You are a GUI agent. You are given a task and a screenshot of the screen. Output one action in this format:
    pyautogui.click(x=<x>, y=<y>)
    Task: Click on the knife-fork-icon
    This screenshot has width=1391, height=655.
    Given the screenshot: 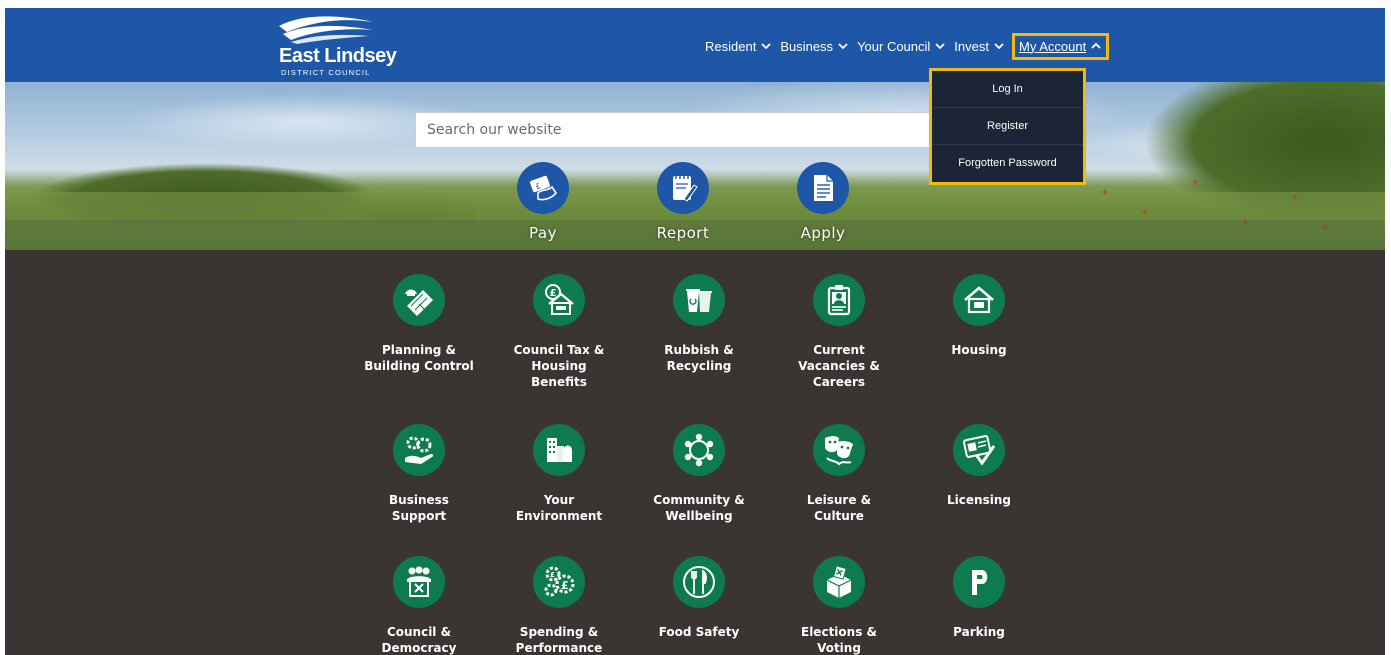 What is the action you would take?
    pyautogui.click(x=699, y=582)
    